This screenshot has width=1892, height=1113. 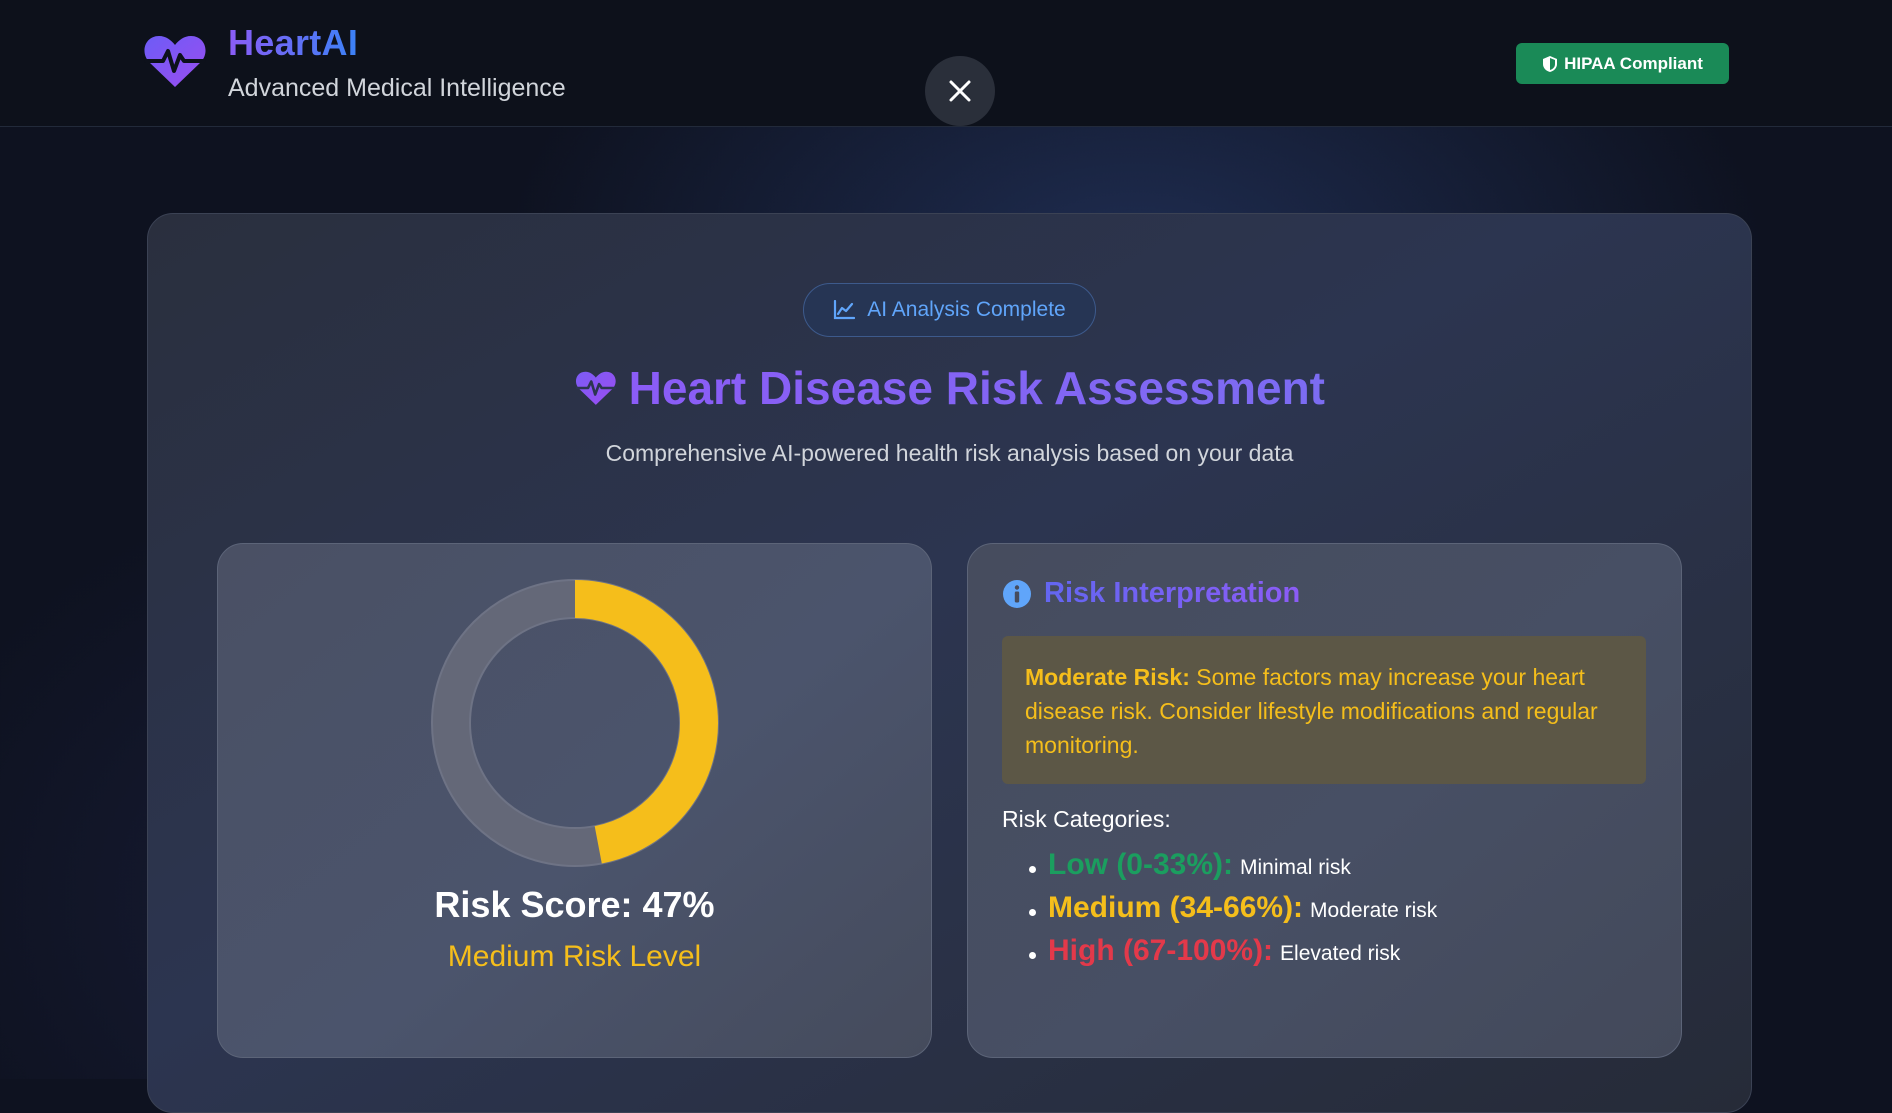 I want to click on chart-line-icon, so click(x=845, y=310).